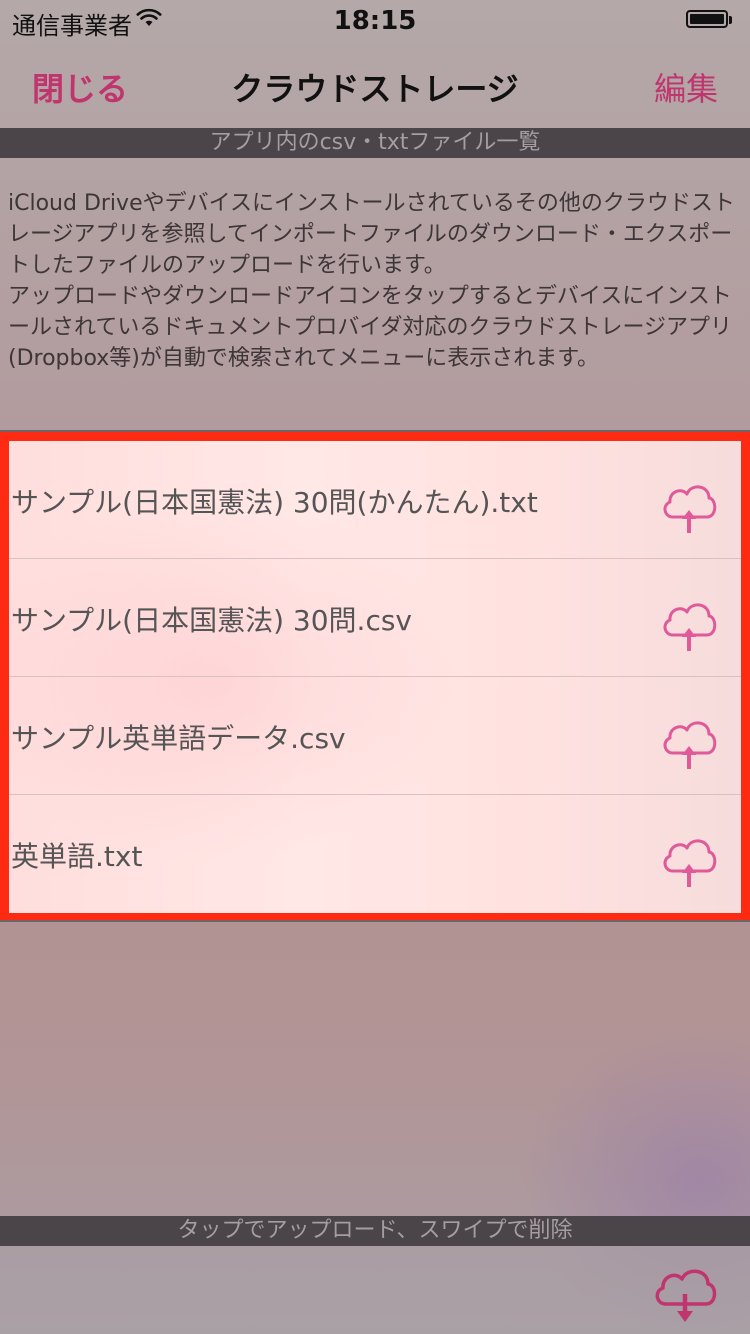  What do you see at coordinates (375, 854) in the screenshot?
I see `file-row: 英単語.txt` at bounding box center [375, 854].